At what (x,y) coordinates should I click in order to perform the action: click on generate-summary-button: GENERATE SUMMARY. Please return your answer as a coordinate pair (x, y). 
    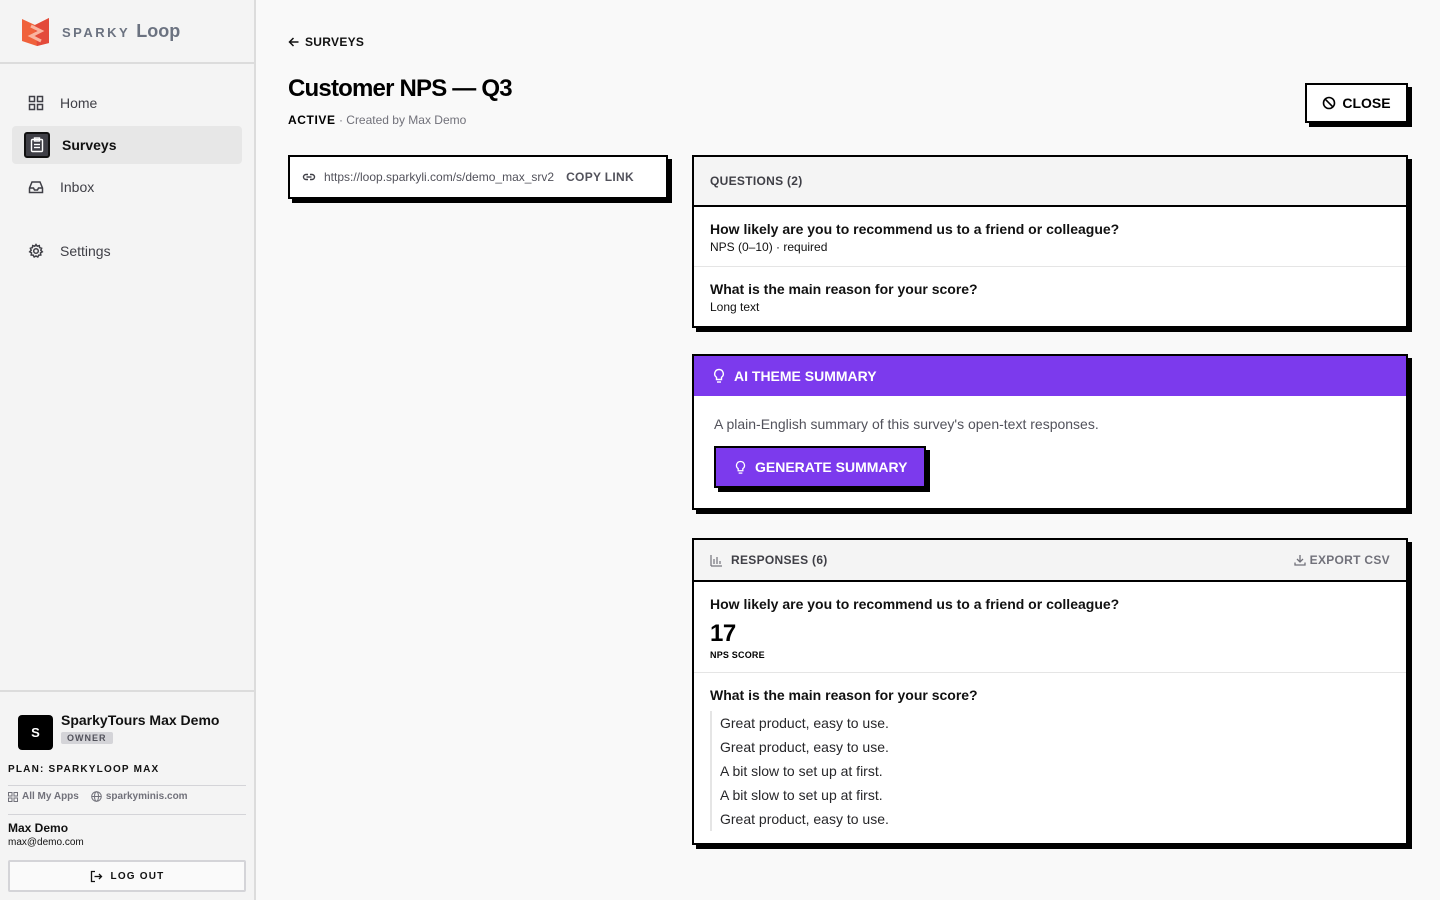
    Looking at the image, I should click on (820, 467).